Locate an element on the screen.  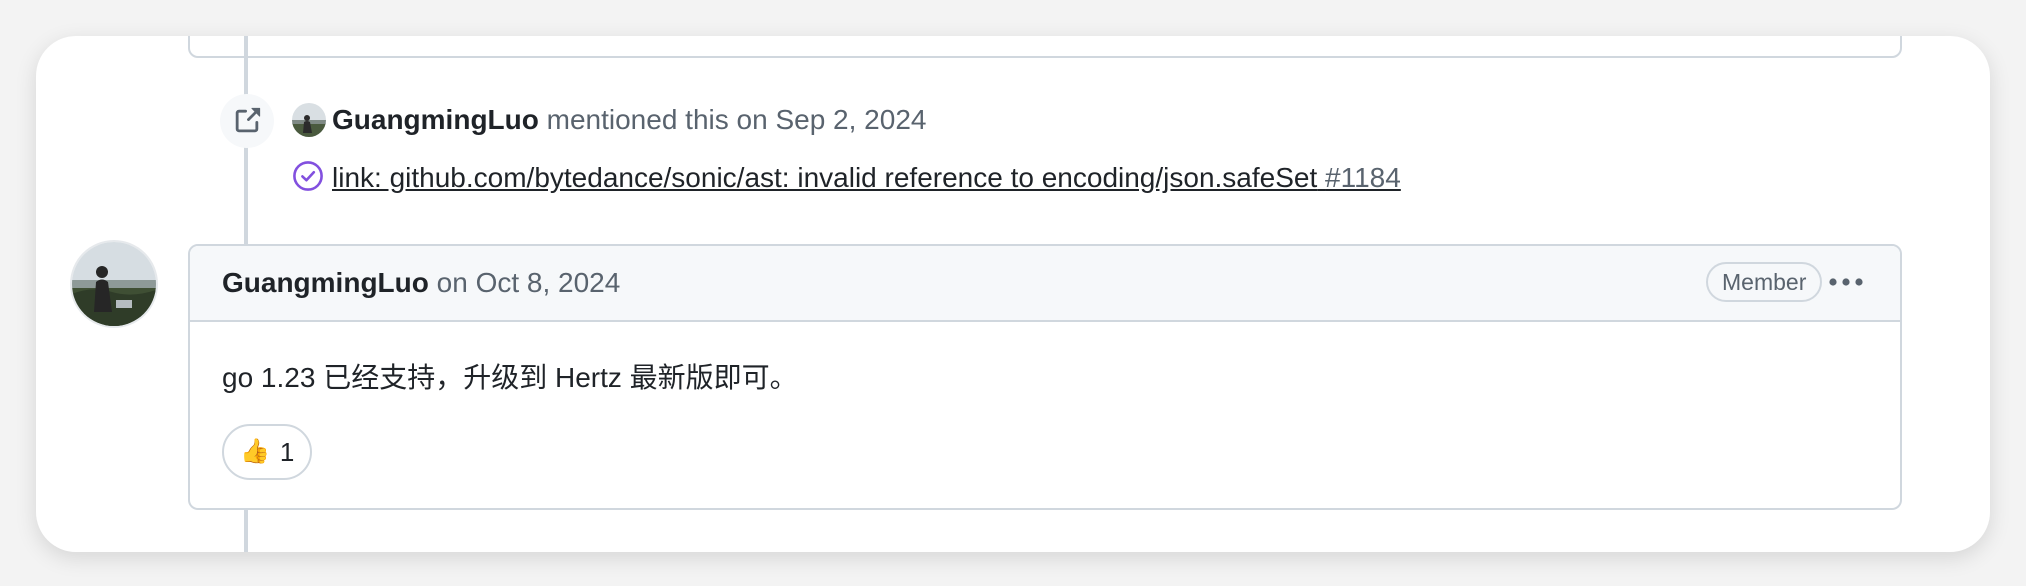
reference-number: #1184 is located at coordinates (1363, 177).